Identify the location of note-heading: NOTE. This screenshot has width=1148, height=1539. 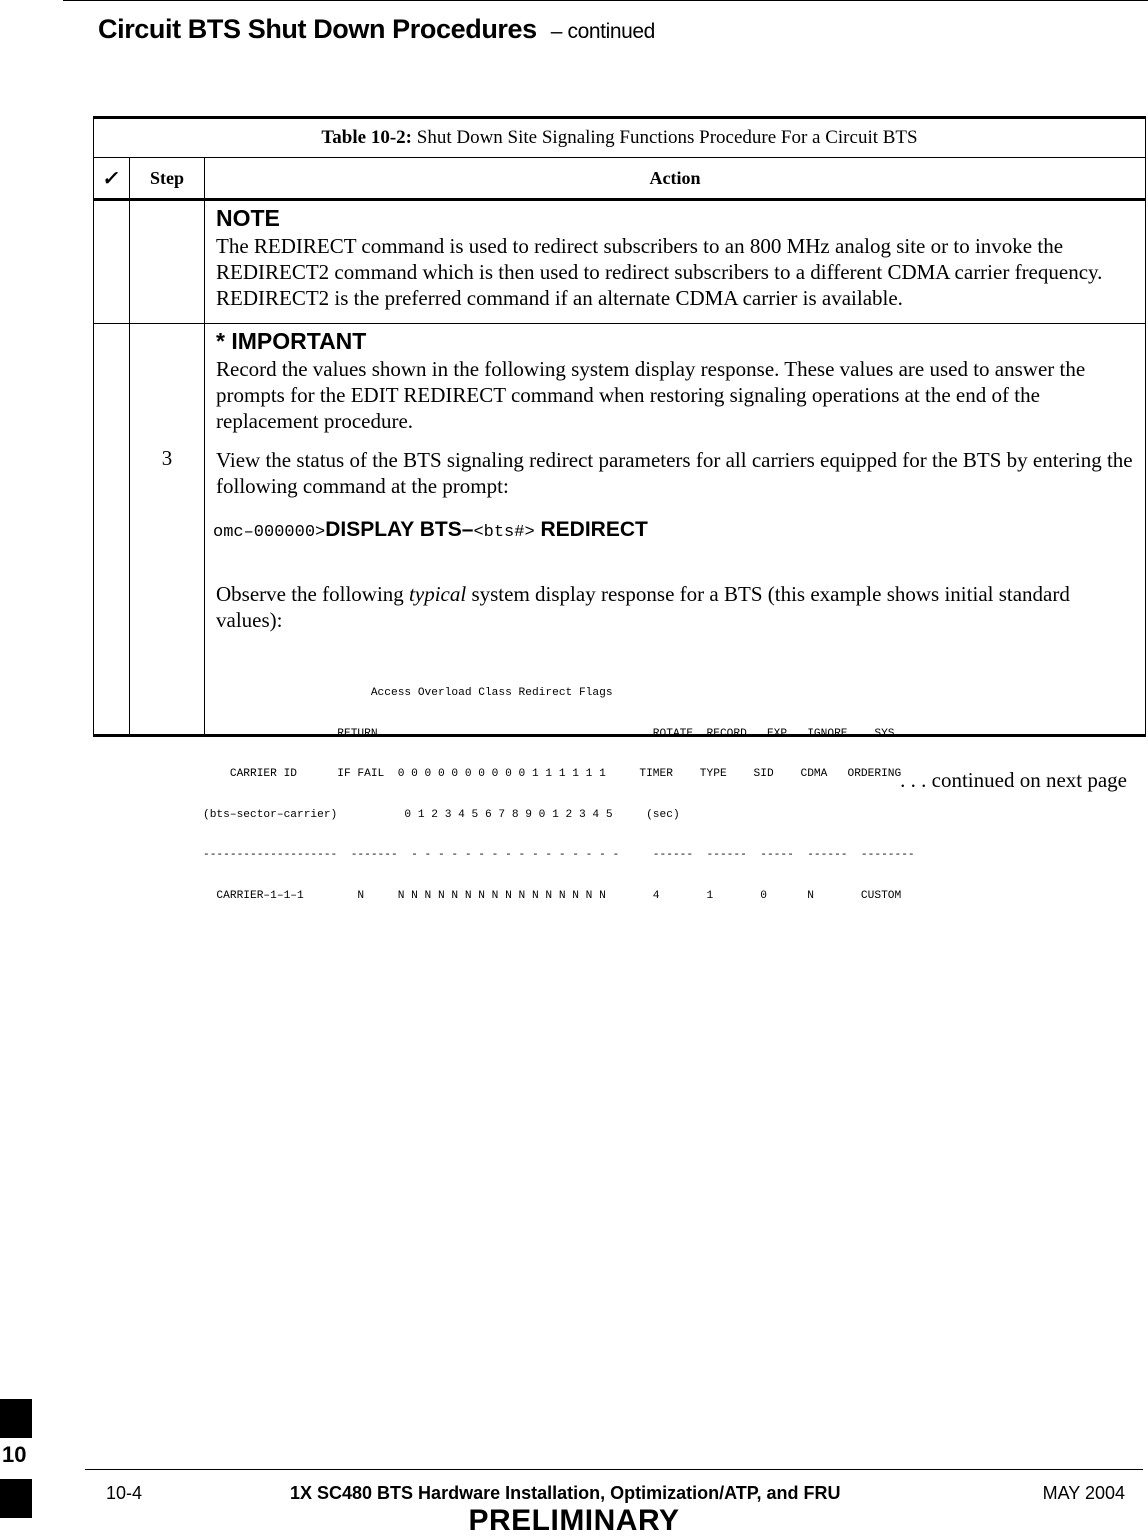
(248, 218).